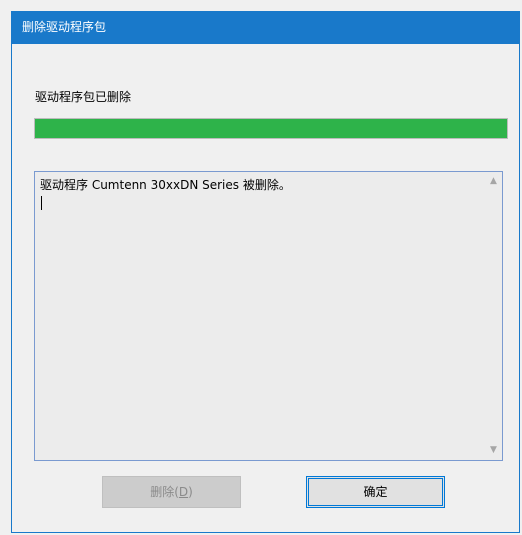  I want to click on vertical-scrollbar: ▲ ▼, so click(493, 316).